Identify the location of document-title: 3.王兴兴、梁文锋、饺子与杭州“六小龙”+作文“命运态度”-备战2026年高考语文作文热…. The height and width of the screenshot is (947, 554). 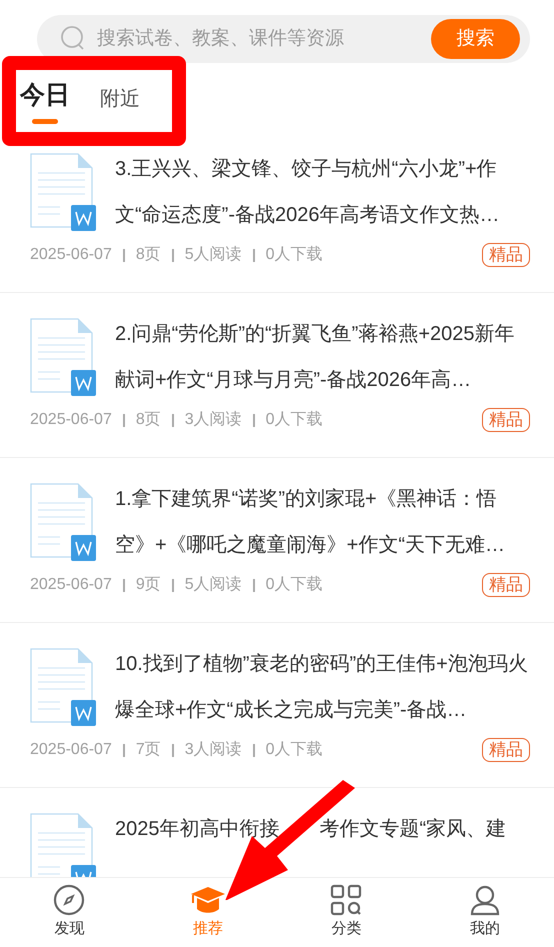
(307, 192).